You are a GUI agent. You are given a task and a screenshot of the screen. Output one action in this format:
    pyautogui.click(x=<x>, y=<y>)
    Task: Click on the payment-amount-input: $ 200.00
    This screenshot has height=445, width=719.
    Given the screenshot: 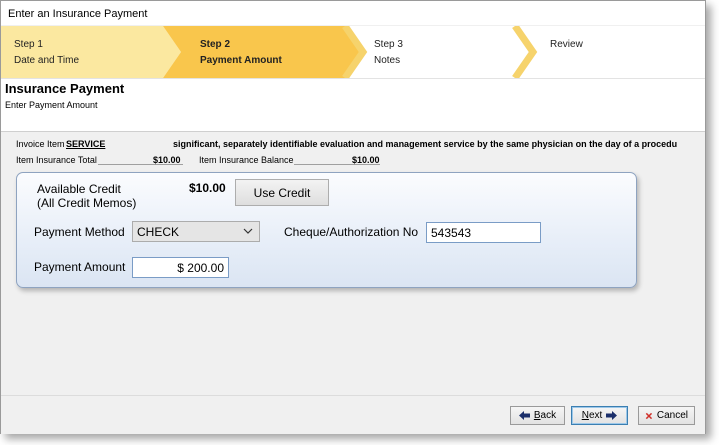 What is the action you would take?
    pyautogui.click(x=180, y=267)
    